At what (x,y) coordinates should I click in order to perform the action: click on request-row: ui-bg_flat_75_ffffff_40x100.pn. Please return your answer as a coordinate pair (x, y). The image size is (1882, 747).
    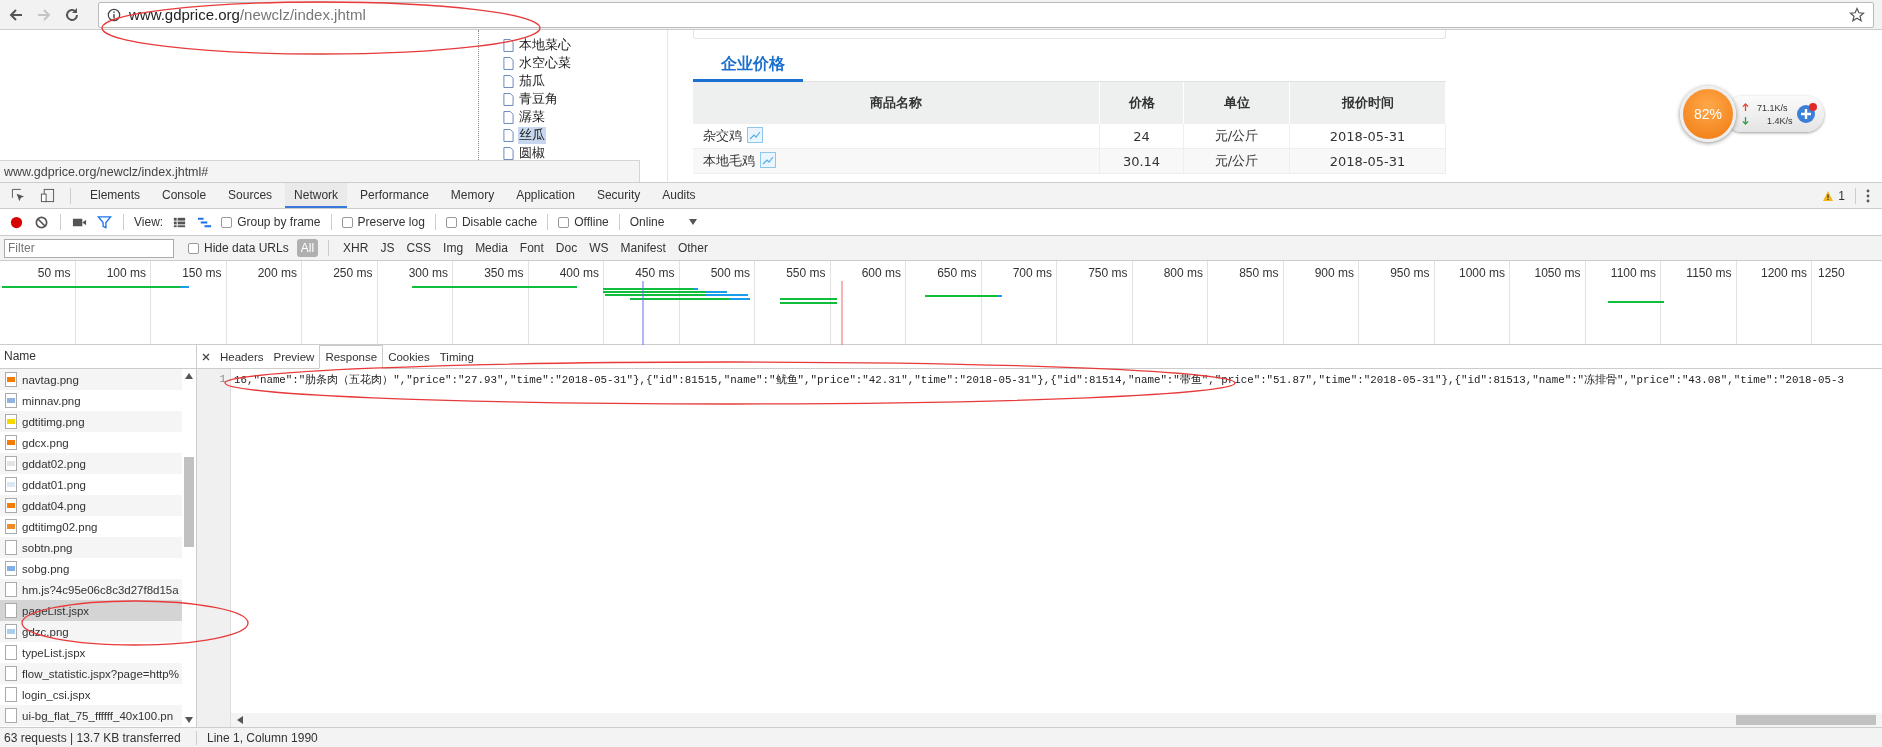
    Looking at the image, I should click on (91, 715).